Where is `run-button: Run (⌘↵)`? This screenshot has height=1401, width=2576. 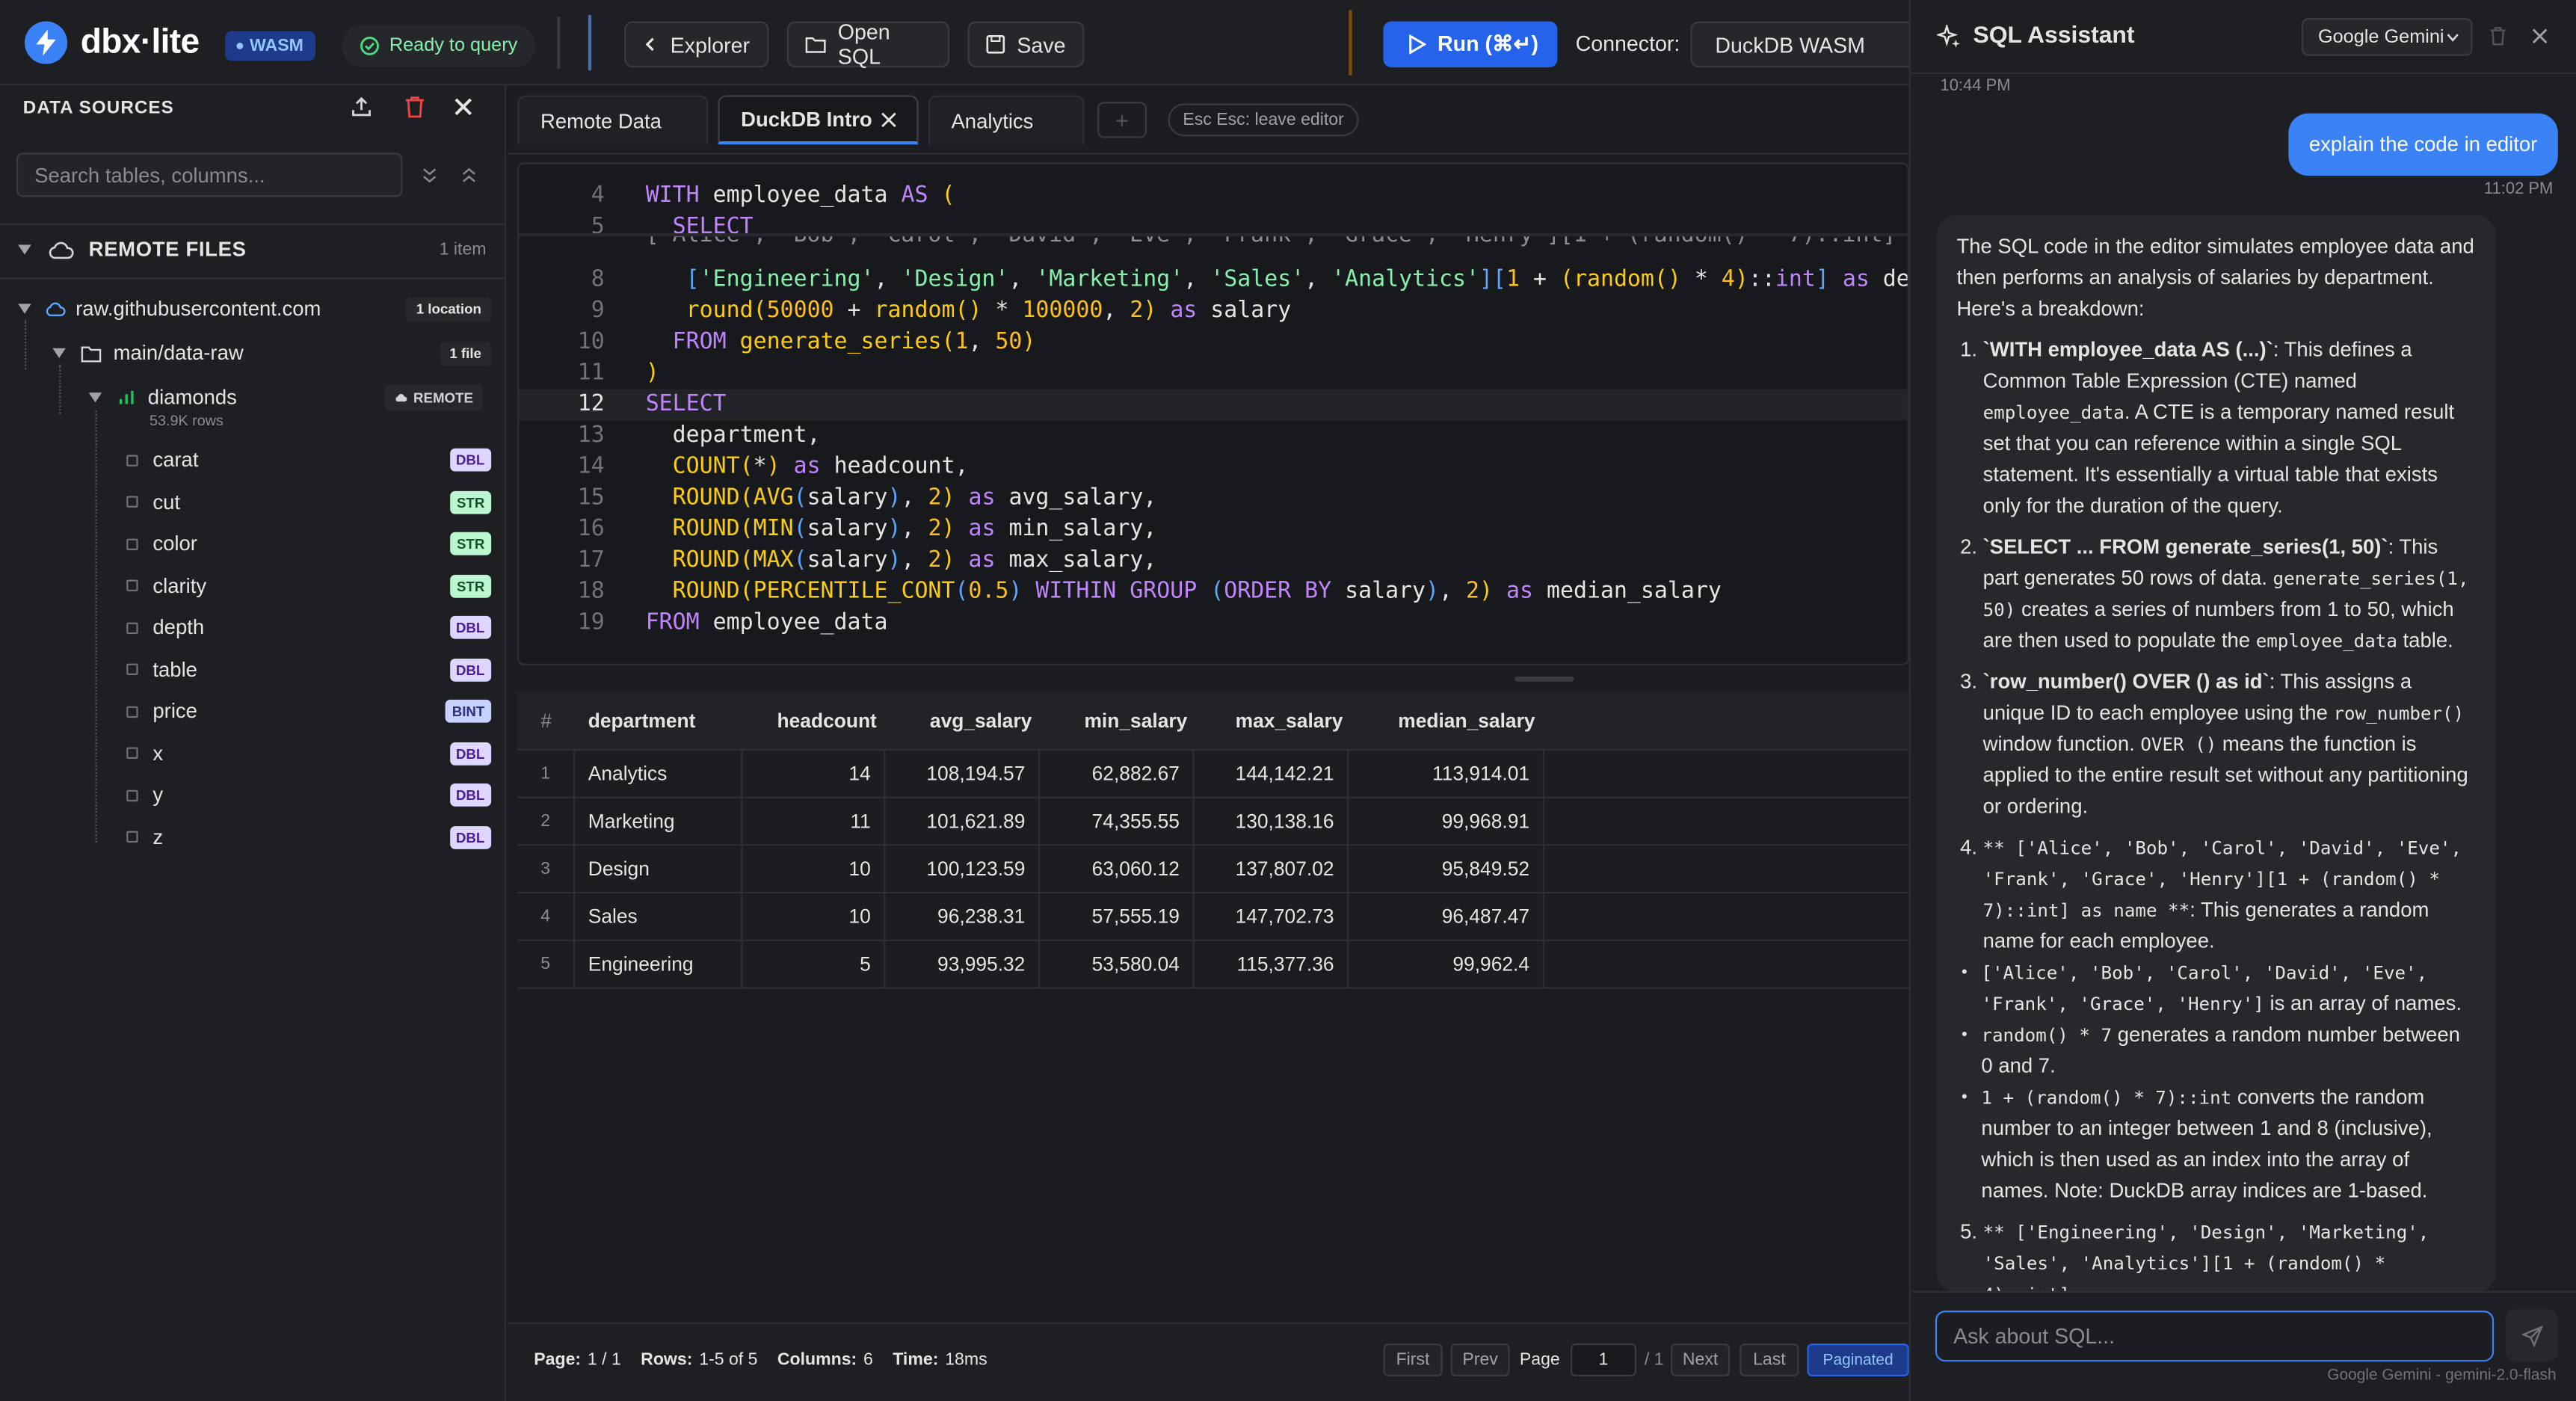 run-button: Run (⌘↵) is located at coordinates (1470, 44).